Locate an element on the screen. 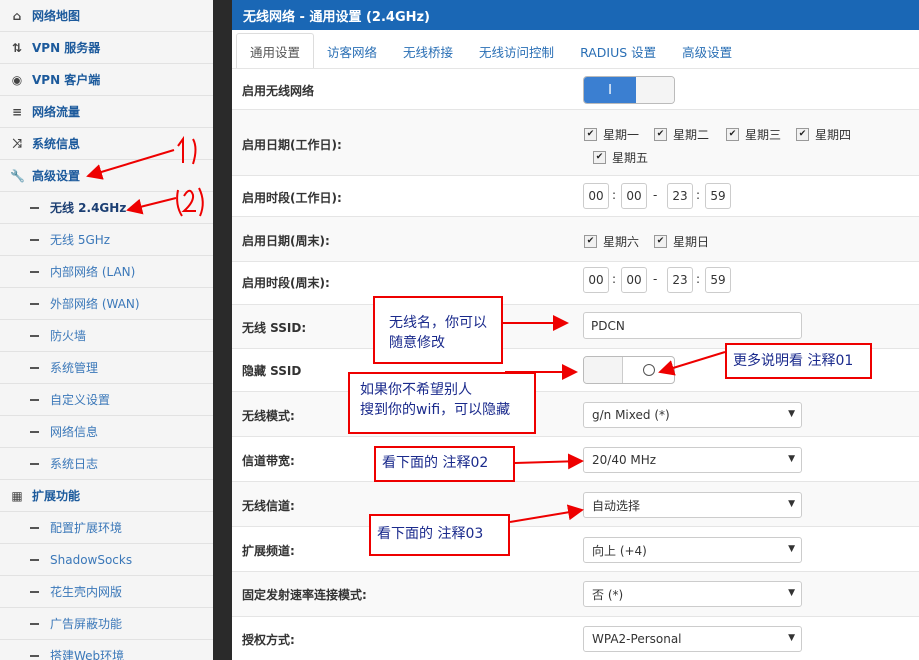  row-weekend-time: 启用时段(周末): 00 00 23 59: -: is located at coordinates (575, 283).